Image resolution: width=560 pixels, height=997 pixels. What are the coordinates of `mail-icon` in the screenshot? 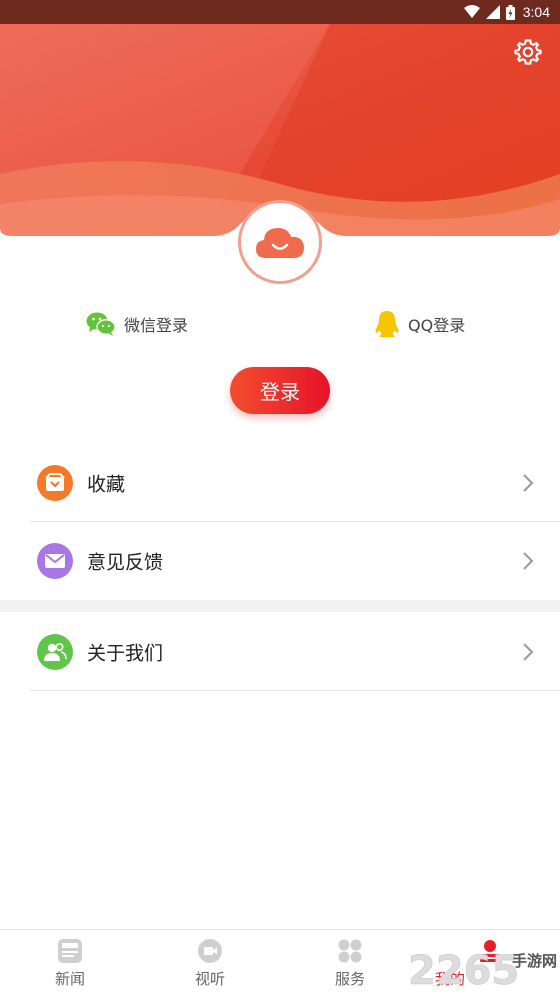 It's located at (55, 561).